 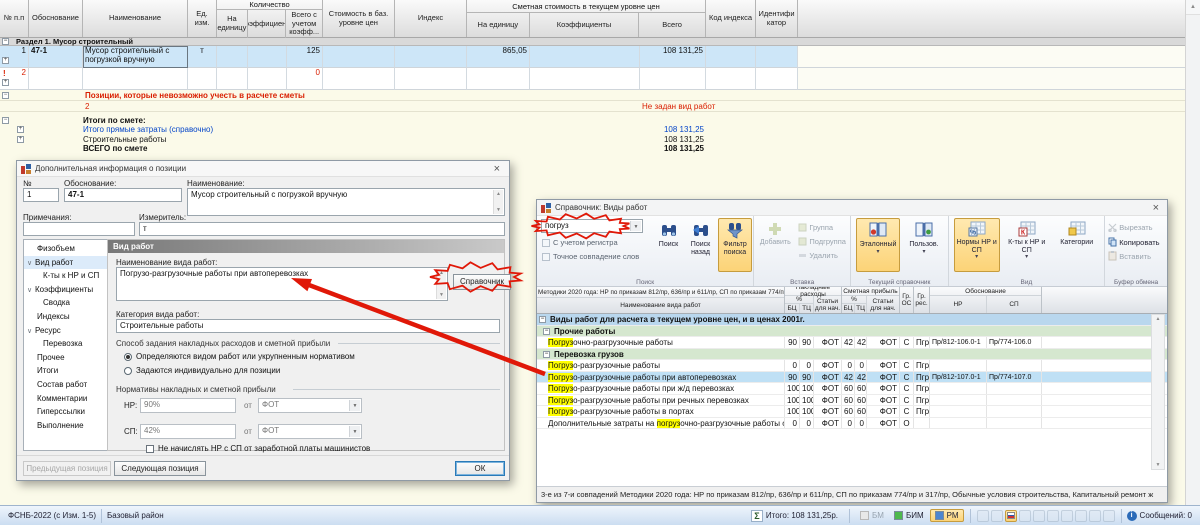 I want to click on col-unit: Ед. изм., so click(x=202, y=18).